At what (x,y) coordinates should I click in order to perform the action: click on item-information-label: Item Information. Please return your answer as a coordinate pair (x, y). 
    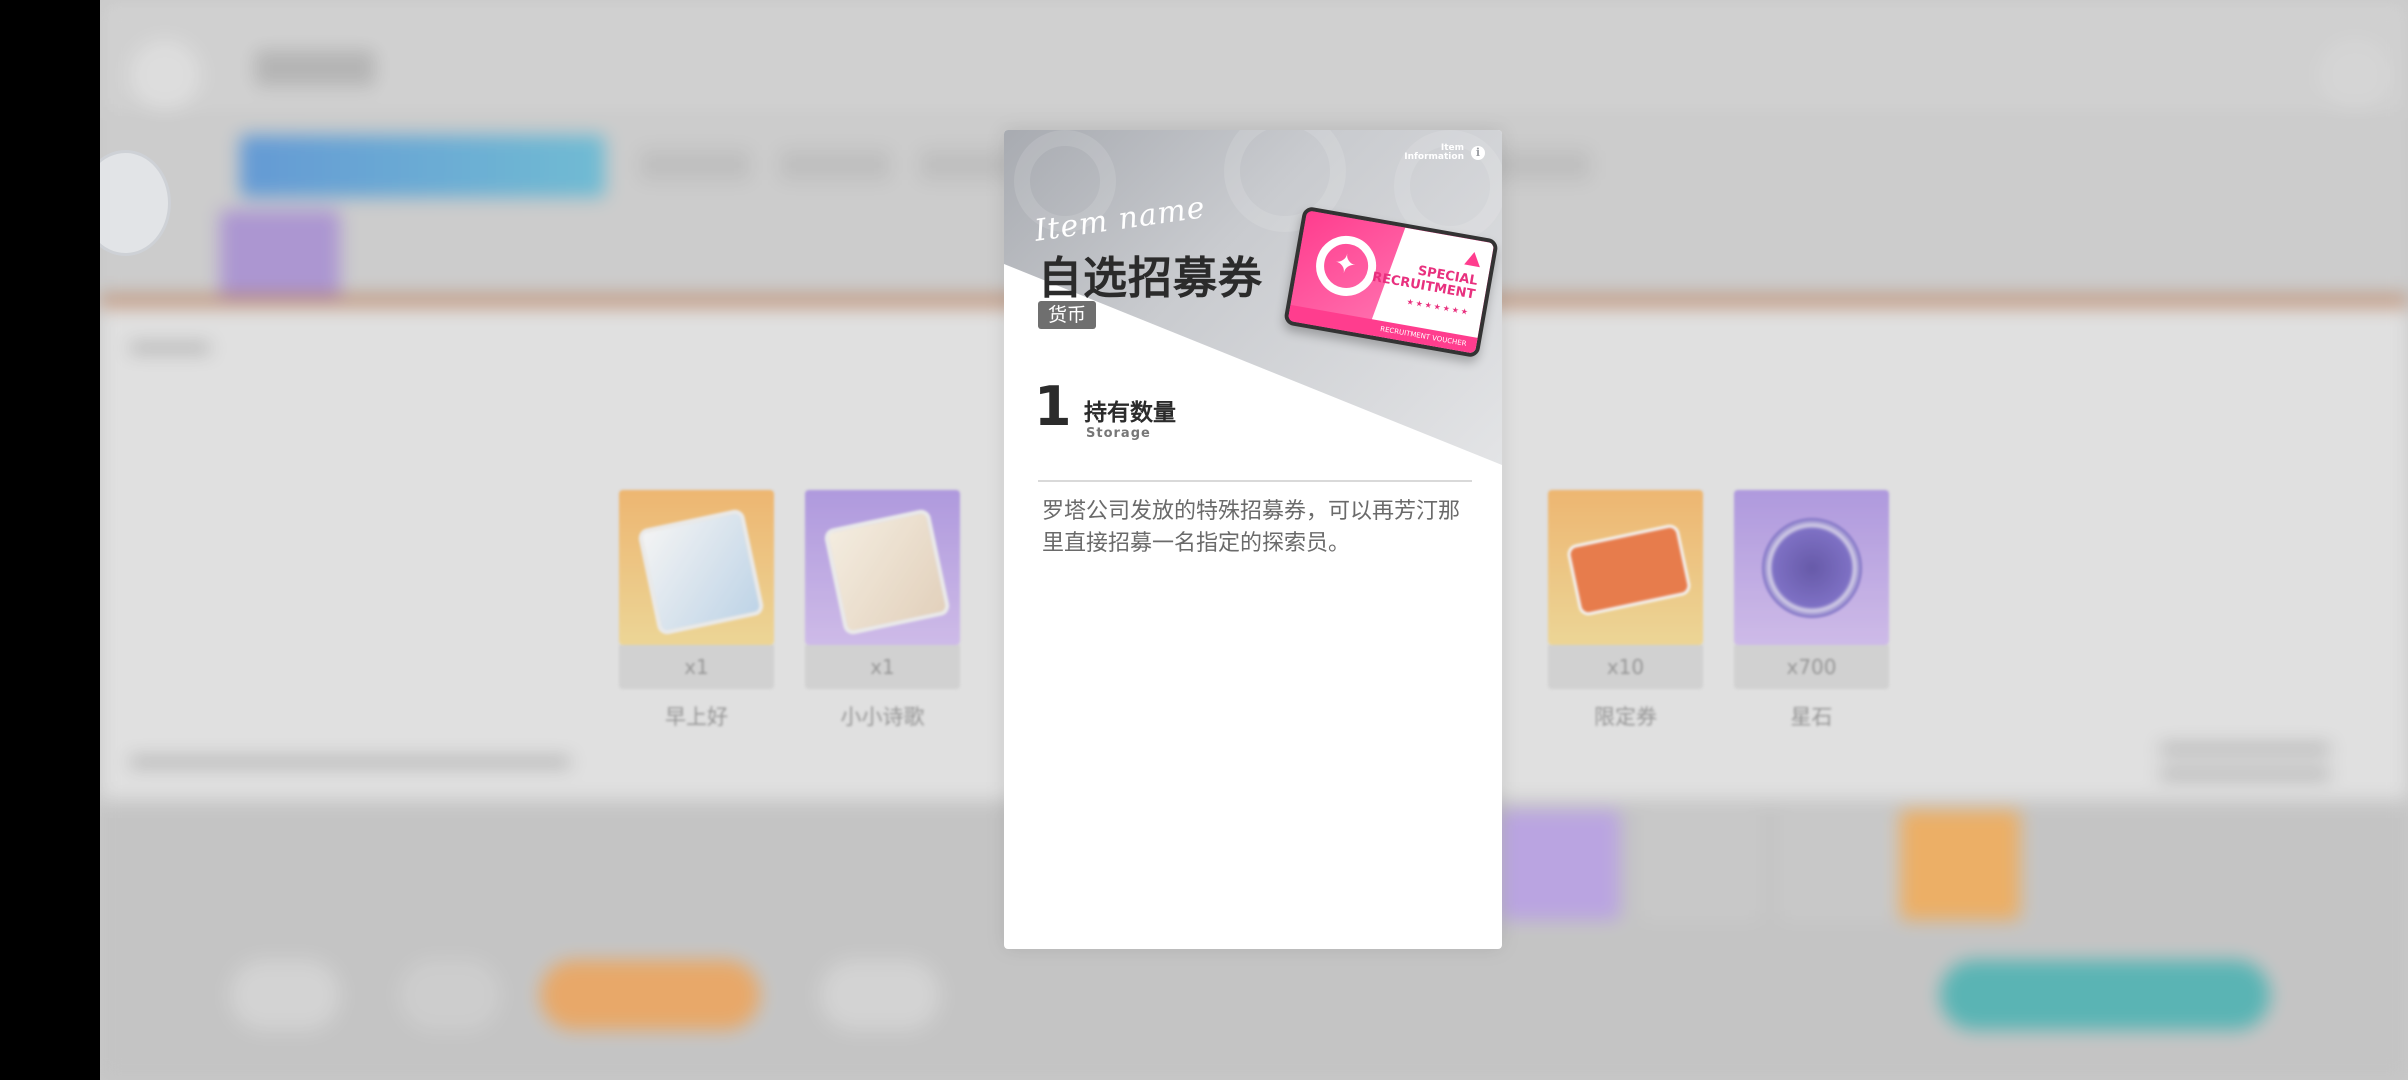
    Looking at the image, I should click on (1434, 153).